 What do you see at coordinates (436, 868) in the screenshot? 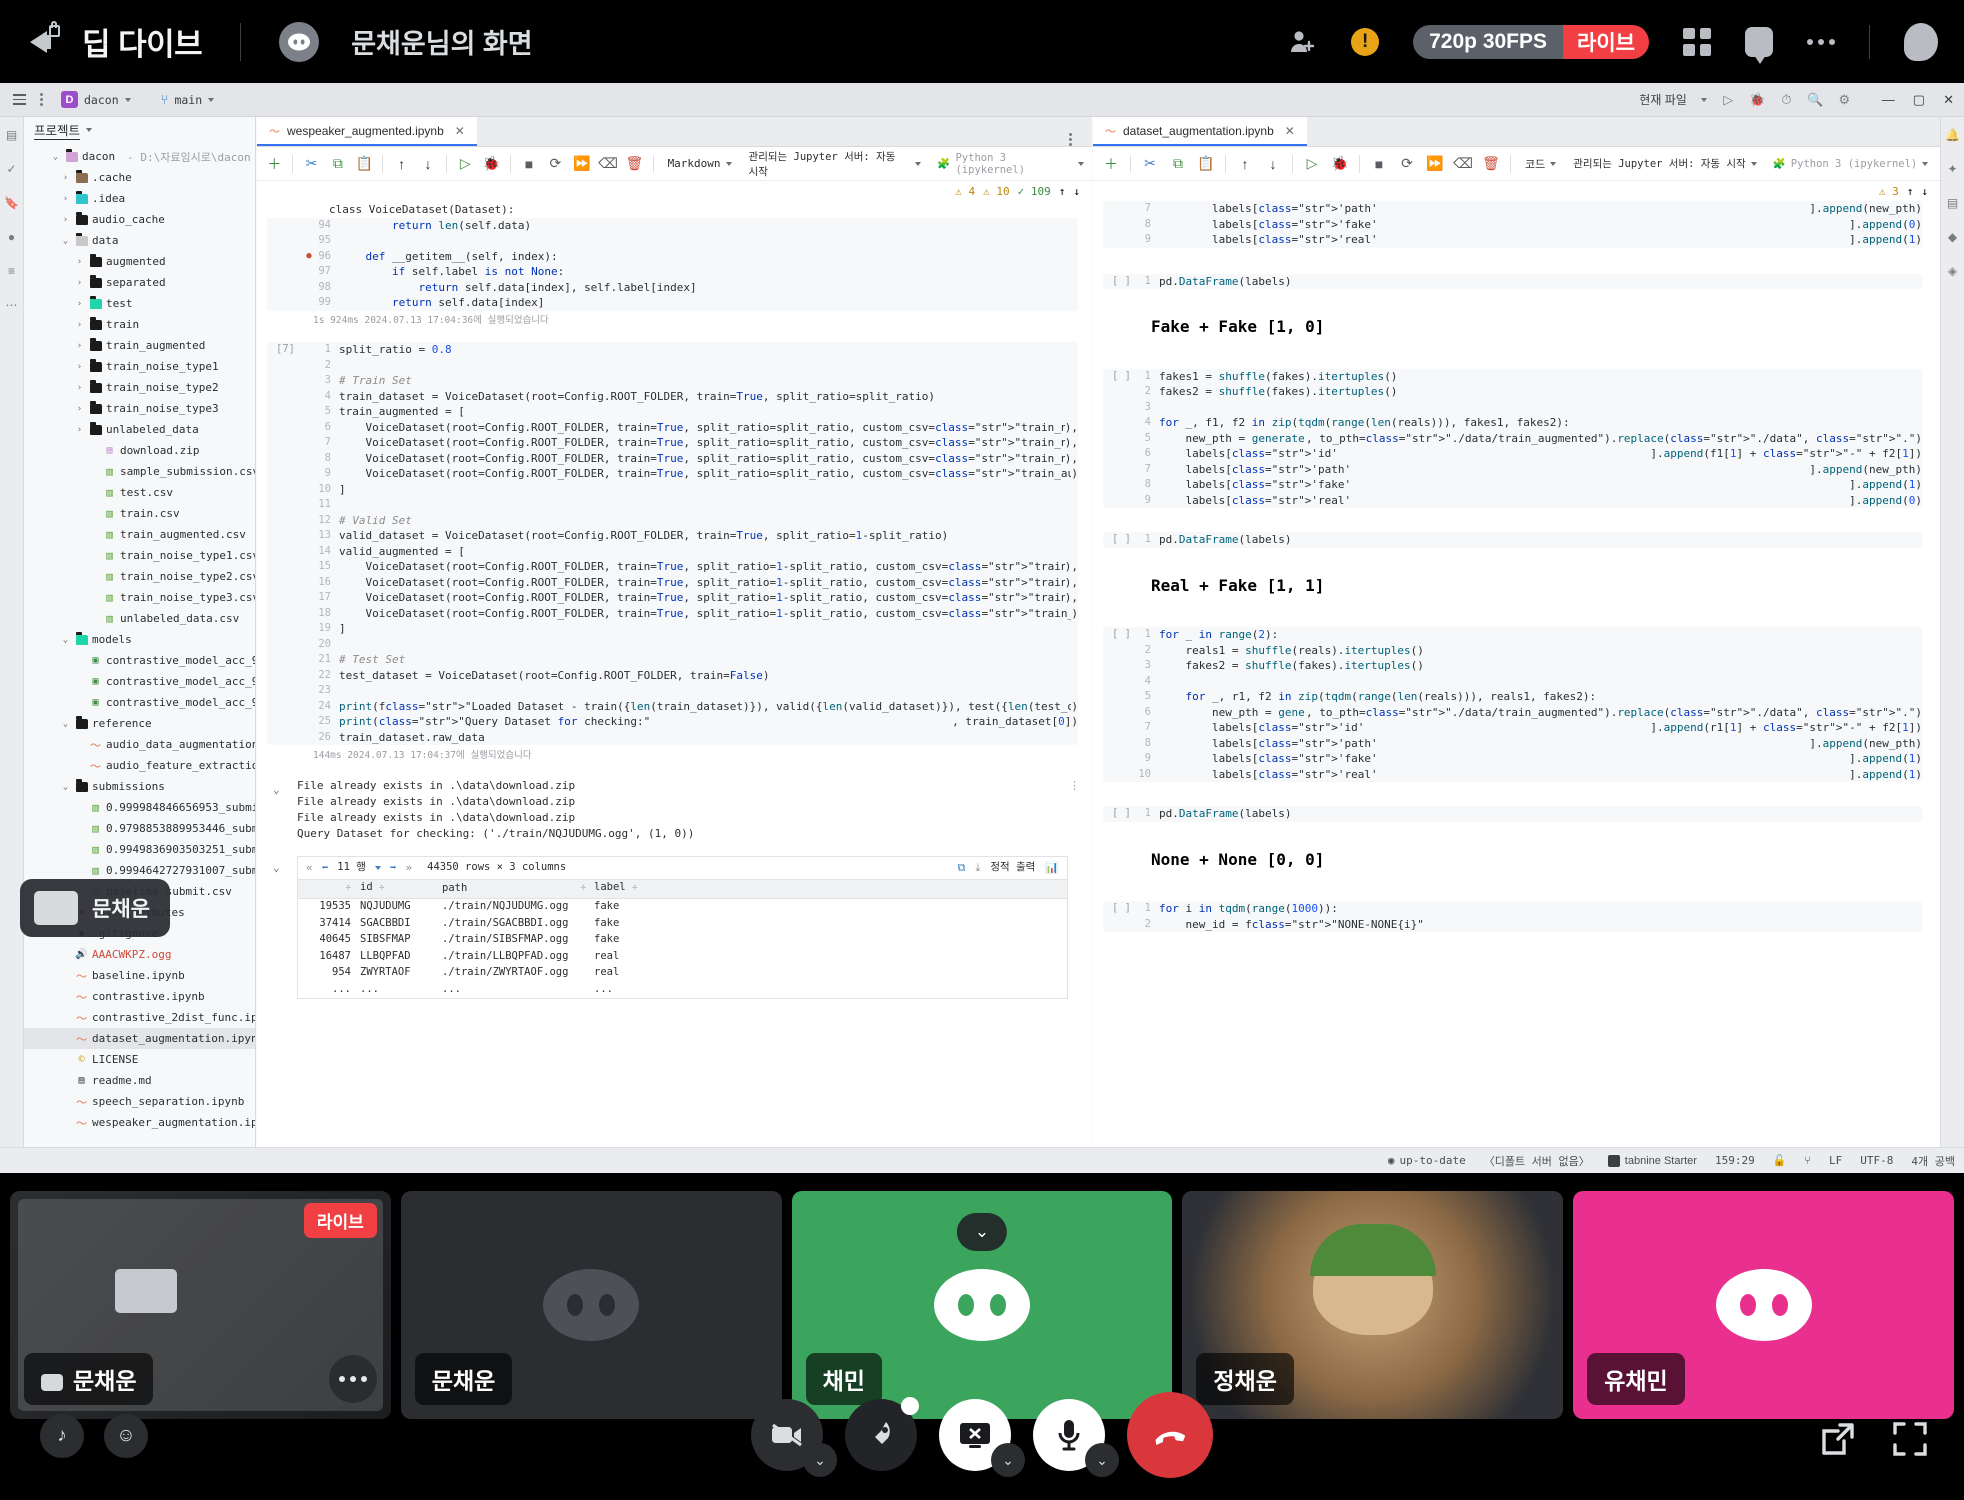
I see `table-pagination: « ⬅ 11 행 ➡ » 44350 rows × 3 columns` at bounding box center [436, 868].